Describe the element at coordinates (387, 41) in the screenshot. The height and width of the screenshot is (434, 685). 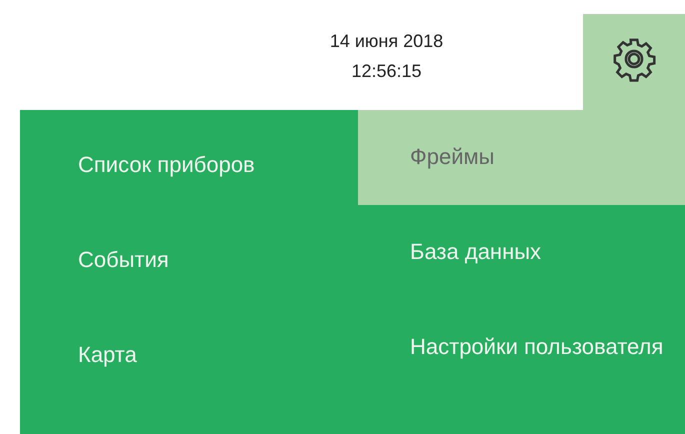
I see `date-text: 14 июня 2018` at that location.